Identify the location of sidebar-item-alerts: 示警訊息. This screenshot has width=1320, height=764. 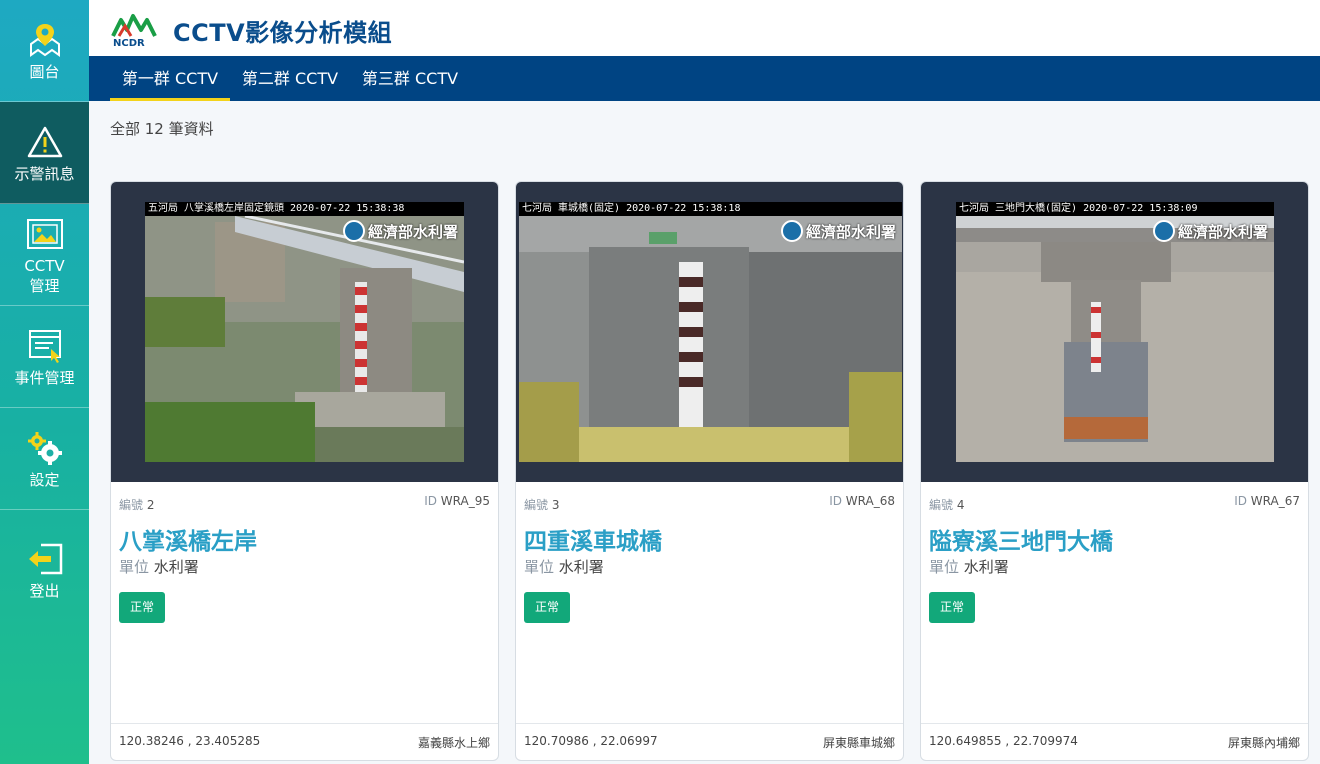
(44, 153).